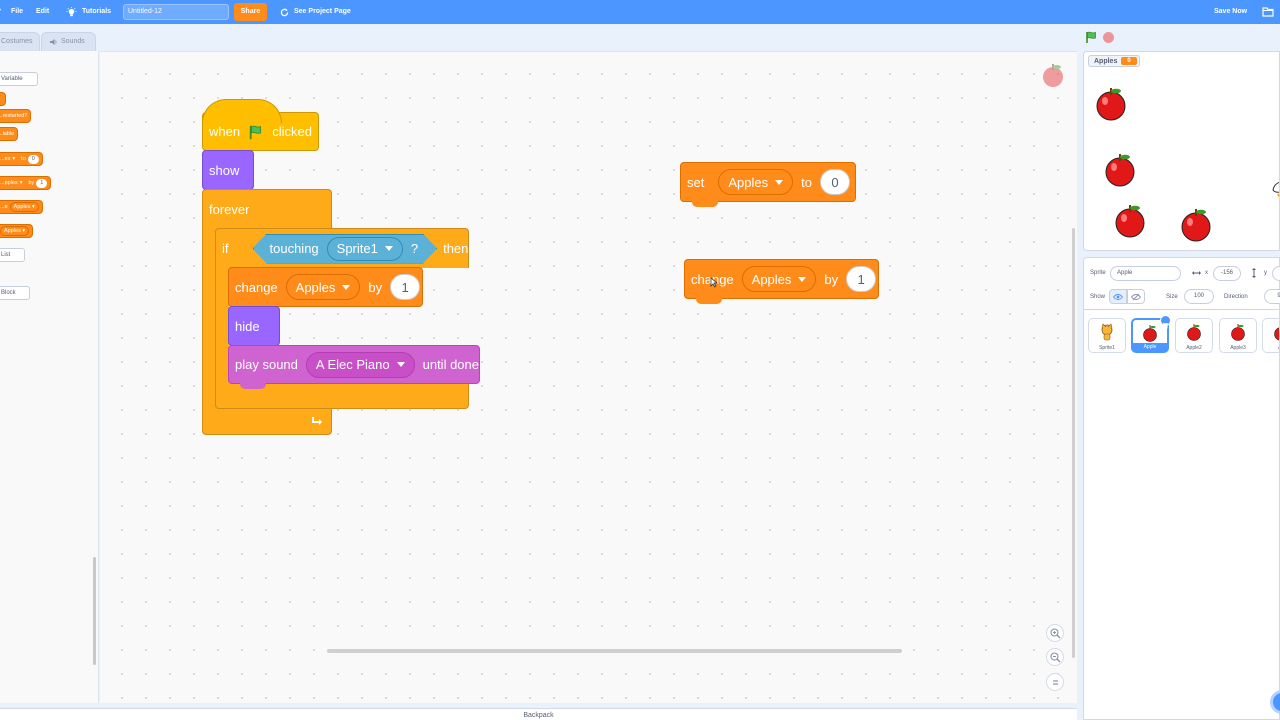 The height and width of the screenshot is (720, 1280). What do you see at coordinates (250, 12) in the screenshot?
I see `share-button: Share` at bounding box center [250, 12].